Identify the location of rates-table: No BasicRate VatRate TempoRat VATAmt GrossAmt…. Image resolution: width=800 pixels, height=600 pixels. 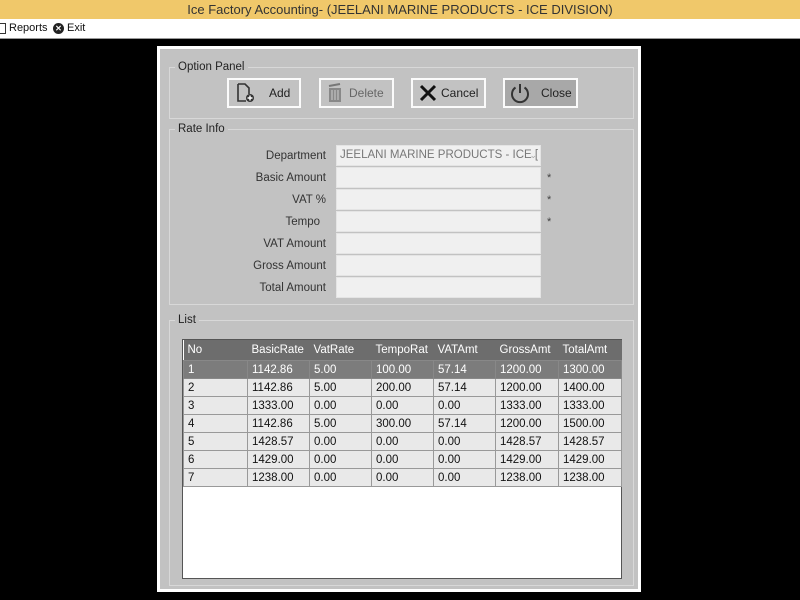
(402, 413).